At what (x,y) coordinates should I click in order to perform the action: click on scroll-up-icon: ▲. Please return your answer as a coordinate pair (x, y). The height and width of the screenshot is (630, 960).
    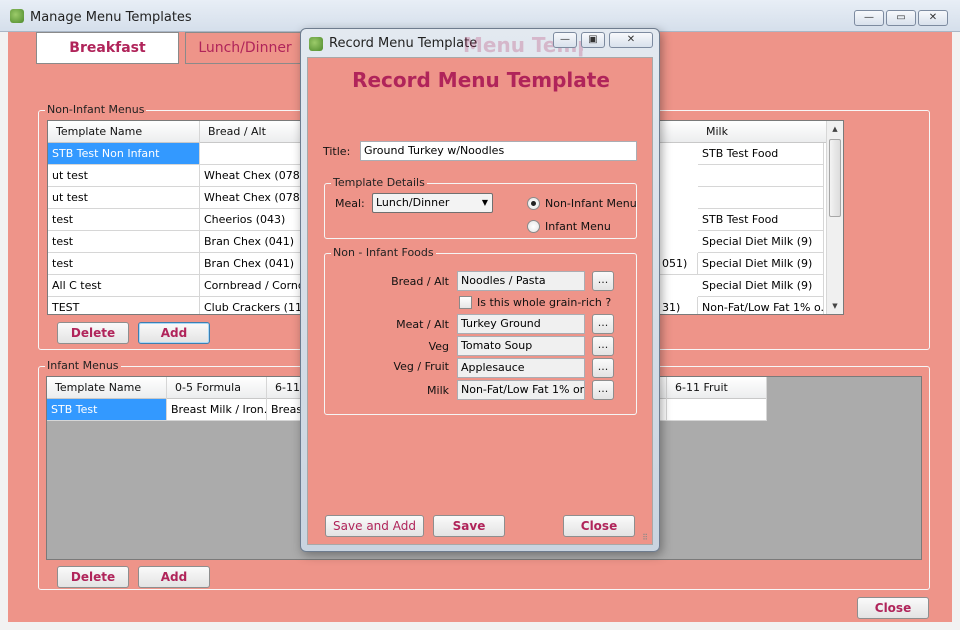
    Looking at the image, I should click on (835, 129).